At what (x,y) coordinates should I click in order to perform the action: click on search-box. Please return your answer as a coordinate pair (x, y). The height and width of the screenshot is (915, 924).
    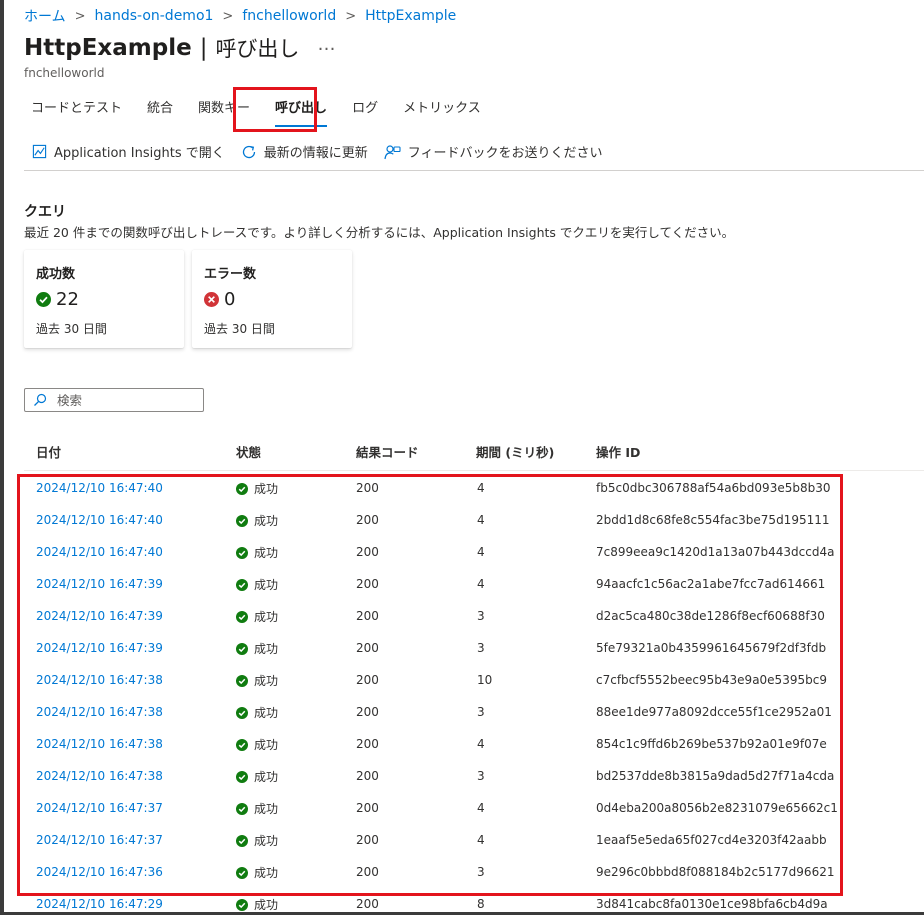
    Looking at the image, I should click on (114, 400).